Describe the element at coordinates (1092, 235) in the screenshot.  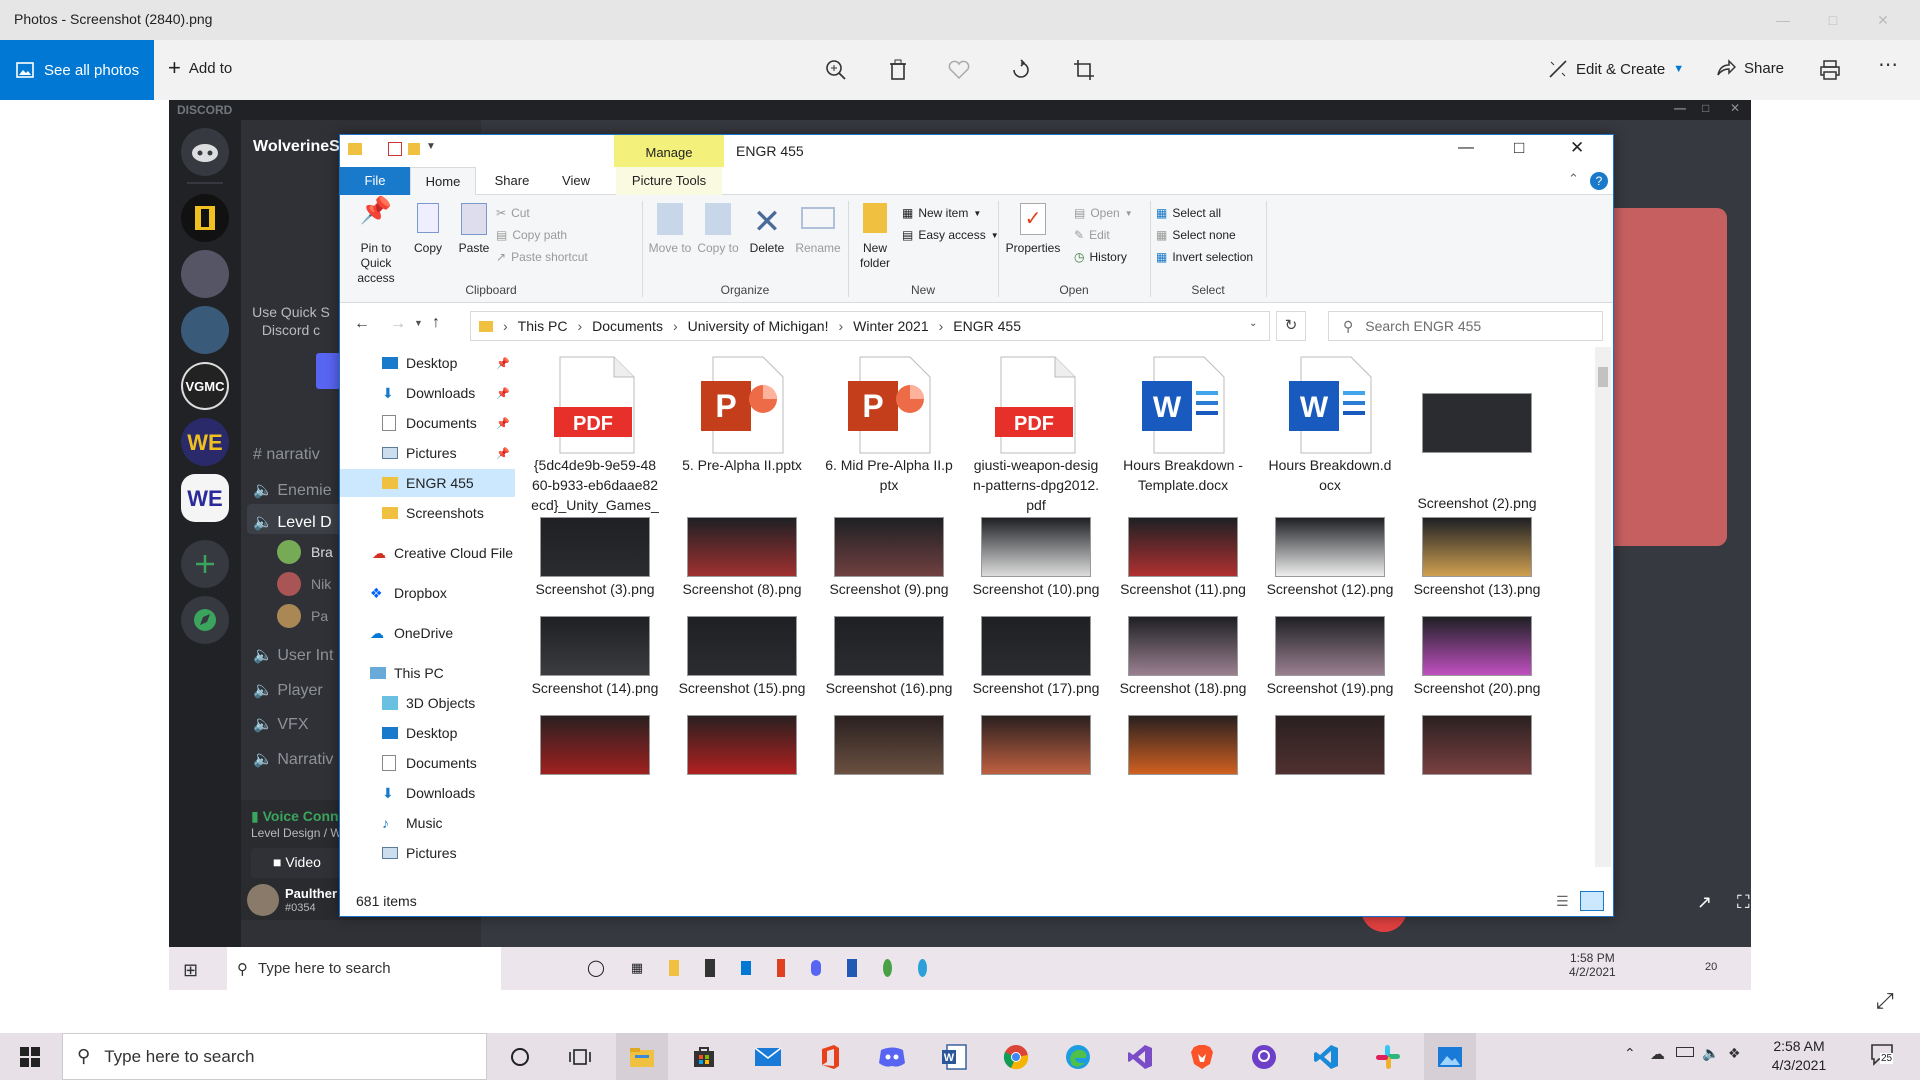
I see `edit-button: ✎ Edit` at that location.